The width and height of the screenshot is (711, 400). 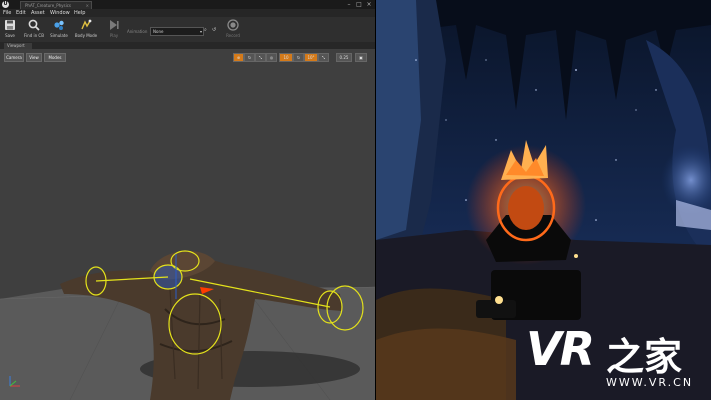 I want to click on document-tab: PhAT_Creature_Physics ×, so click(x=56, y=5).